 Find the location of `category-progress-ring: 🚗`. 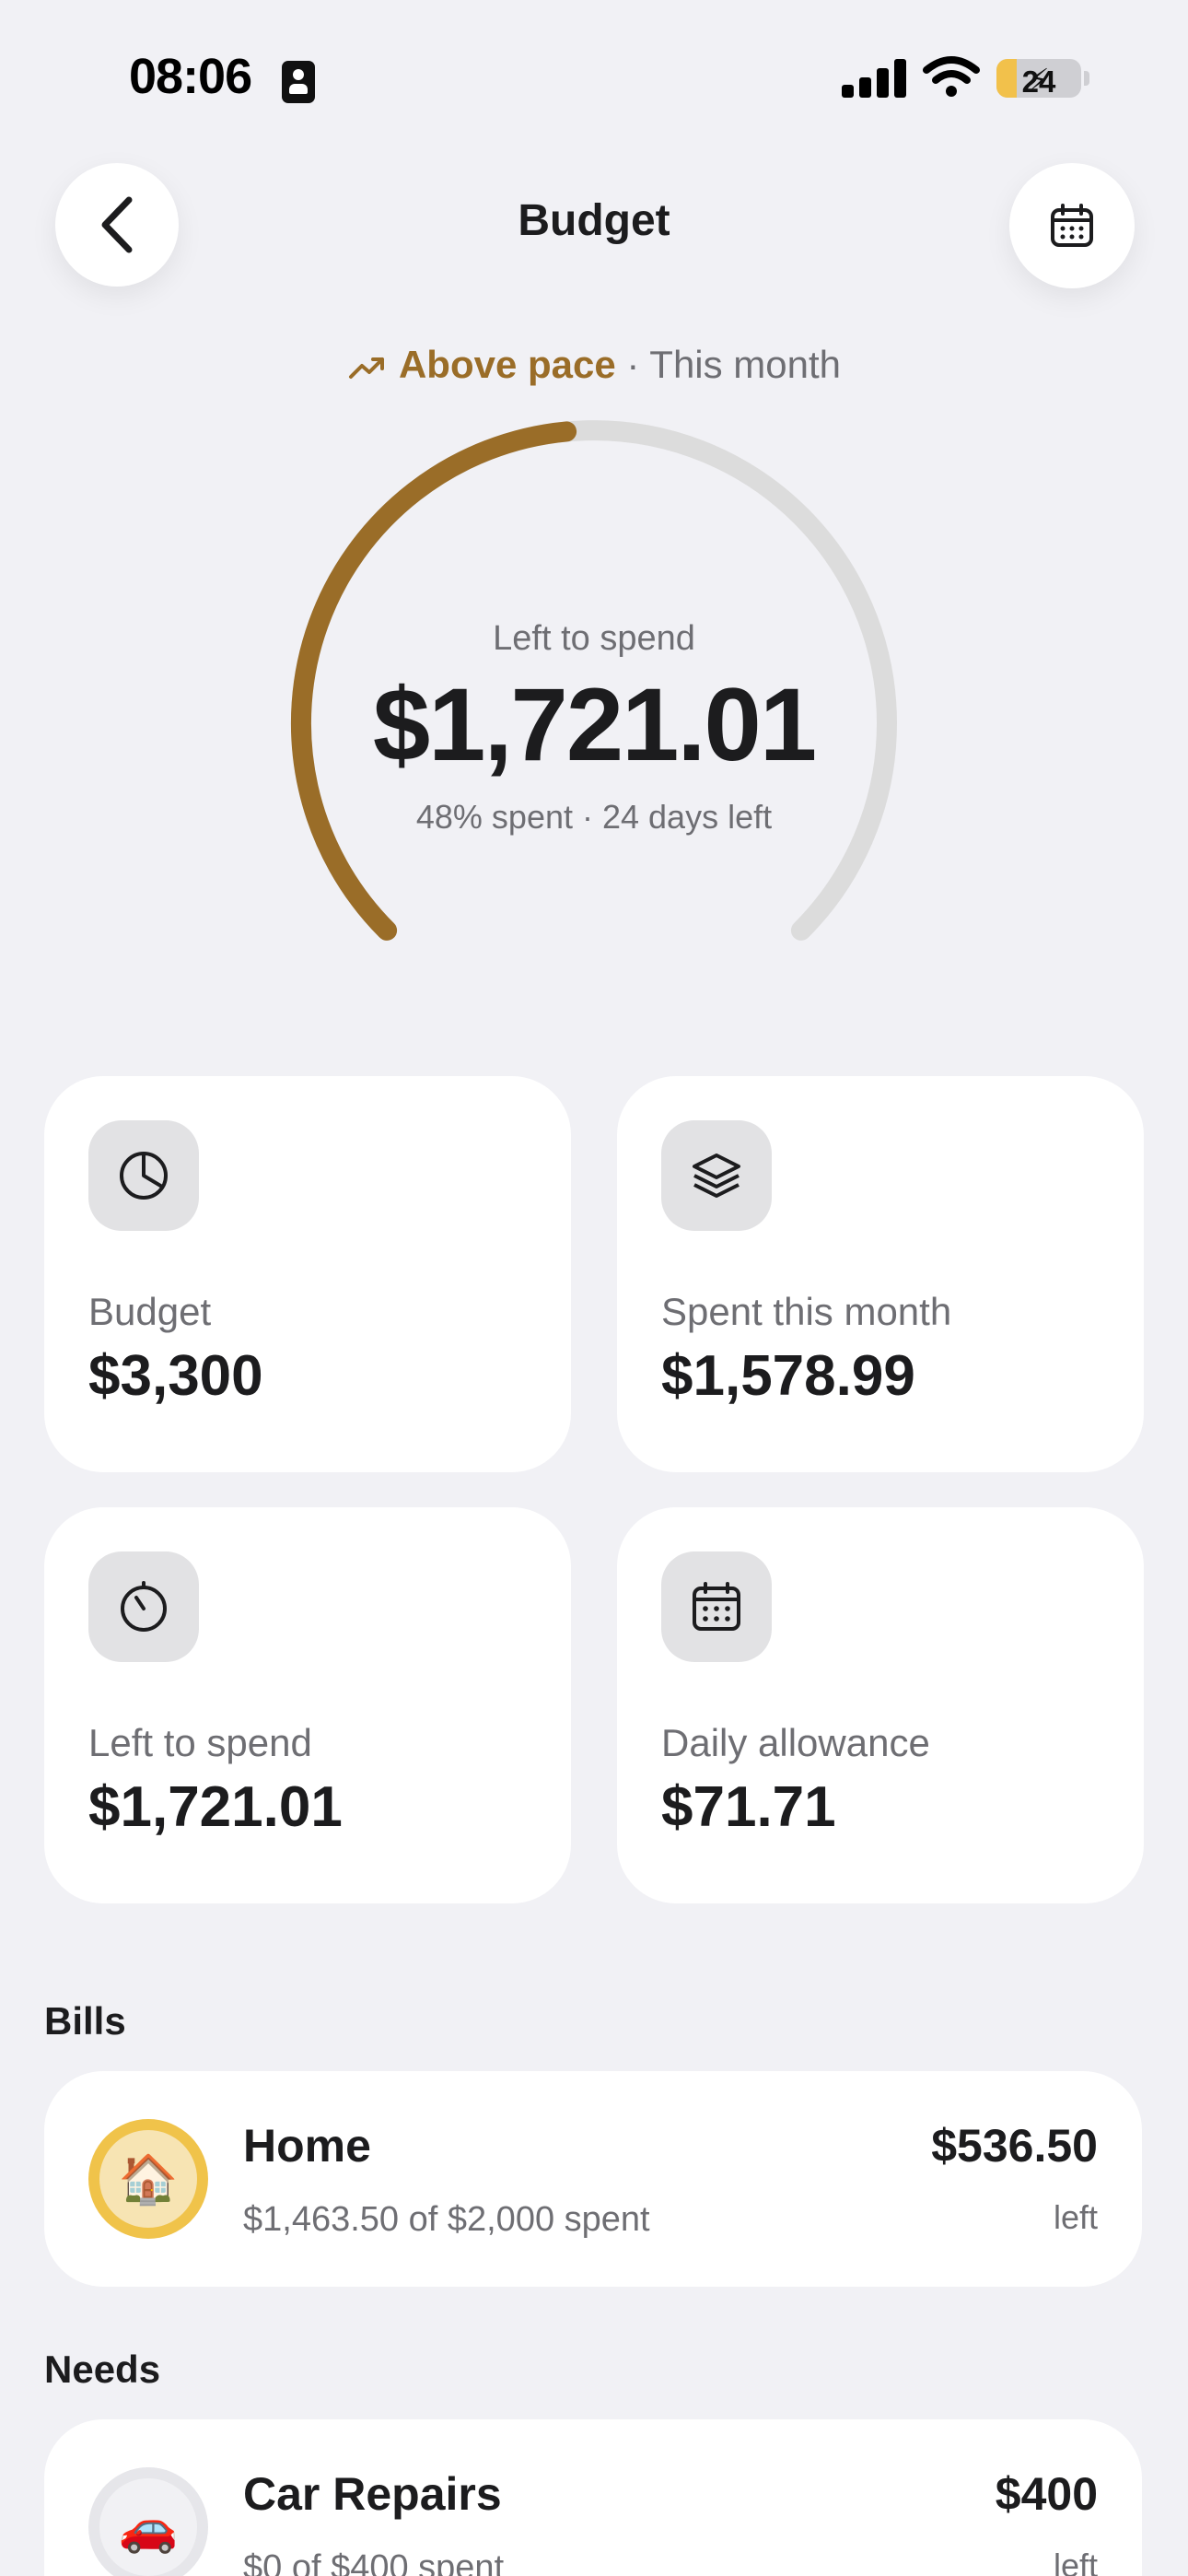

category-progress-ring: 🚗 is located at coordinates (148, 2521).